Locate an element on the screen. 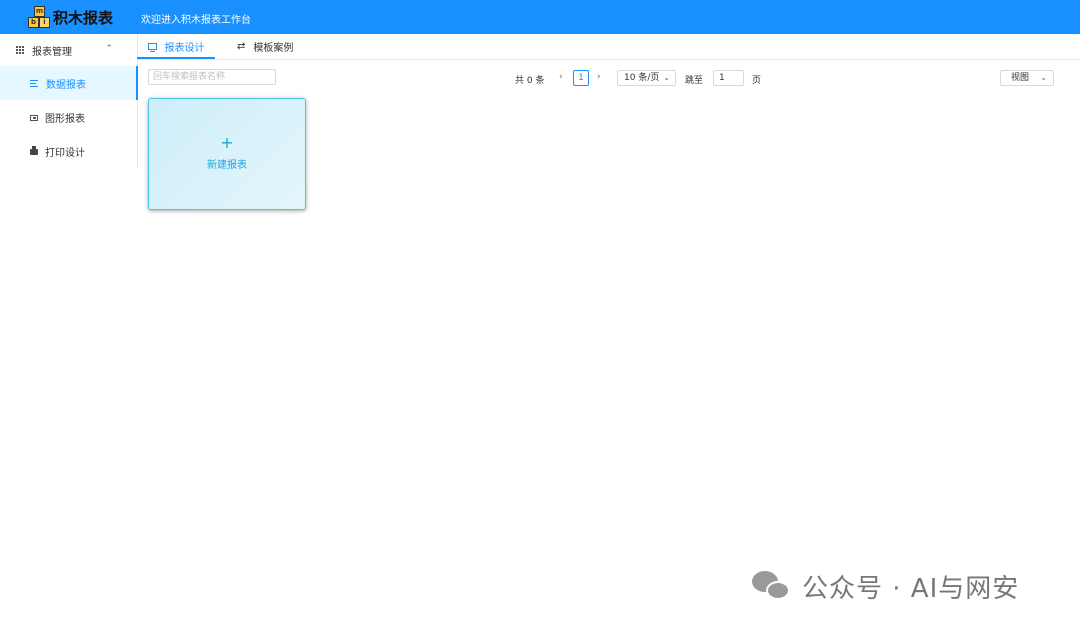 This screenshot has width=1080, height=631. logo-blocks-icon: m b i is located at coordinates (39, 17).